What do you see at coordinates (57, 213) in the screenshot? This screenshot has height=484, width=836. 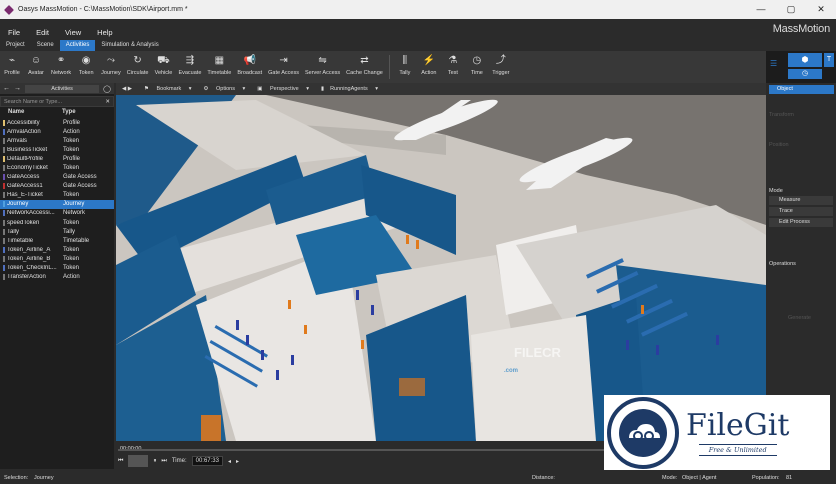 I see `list-item: NetworkAccessi... Network` at bounding box center [57, 213].